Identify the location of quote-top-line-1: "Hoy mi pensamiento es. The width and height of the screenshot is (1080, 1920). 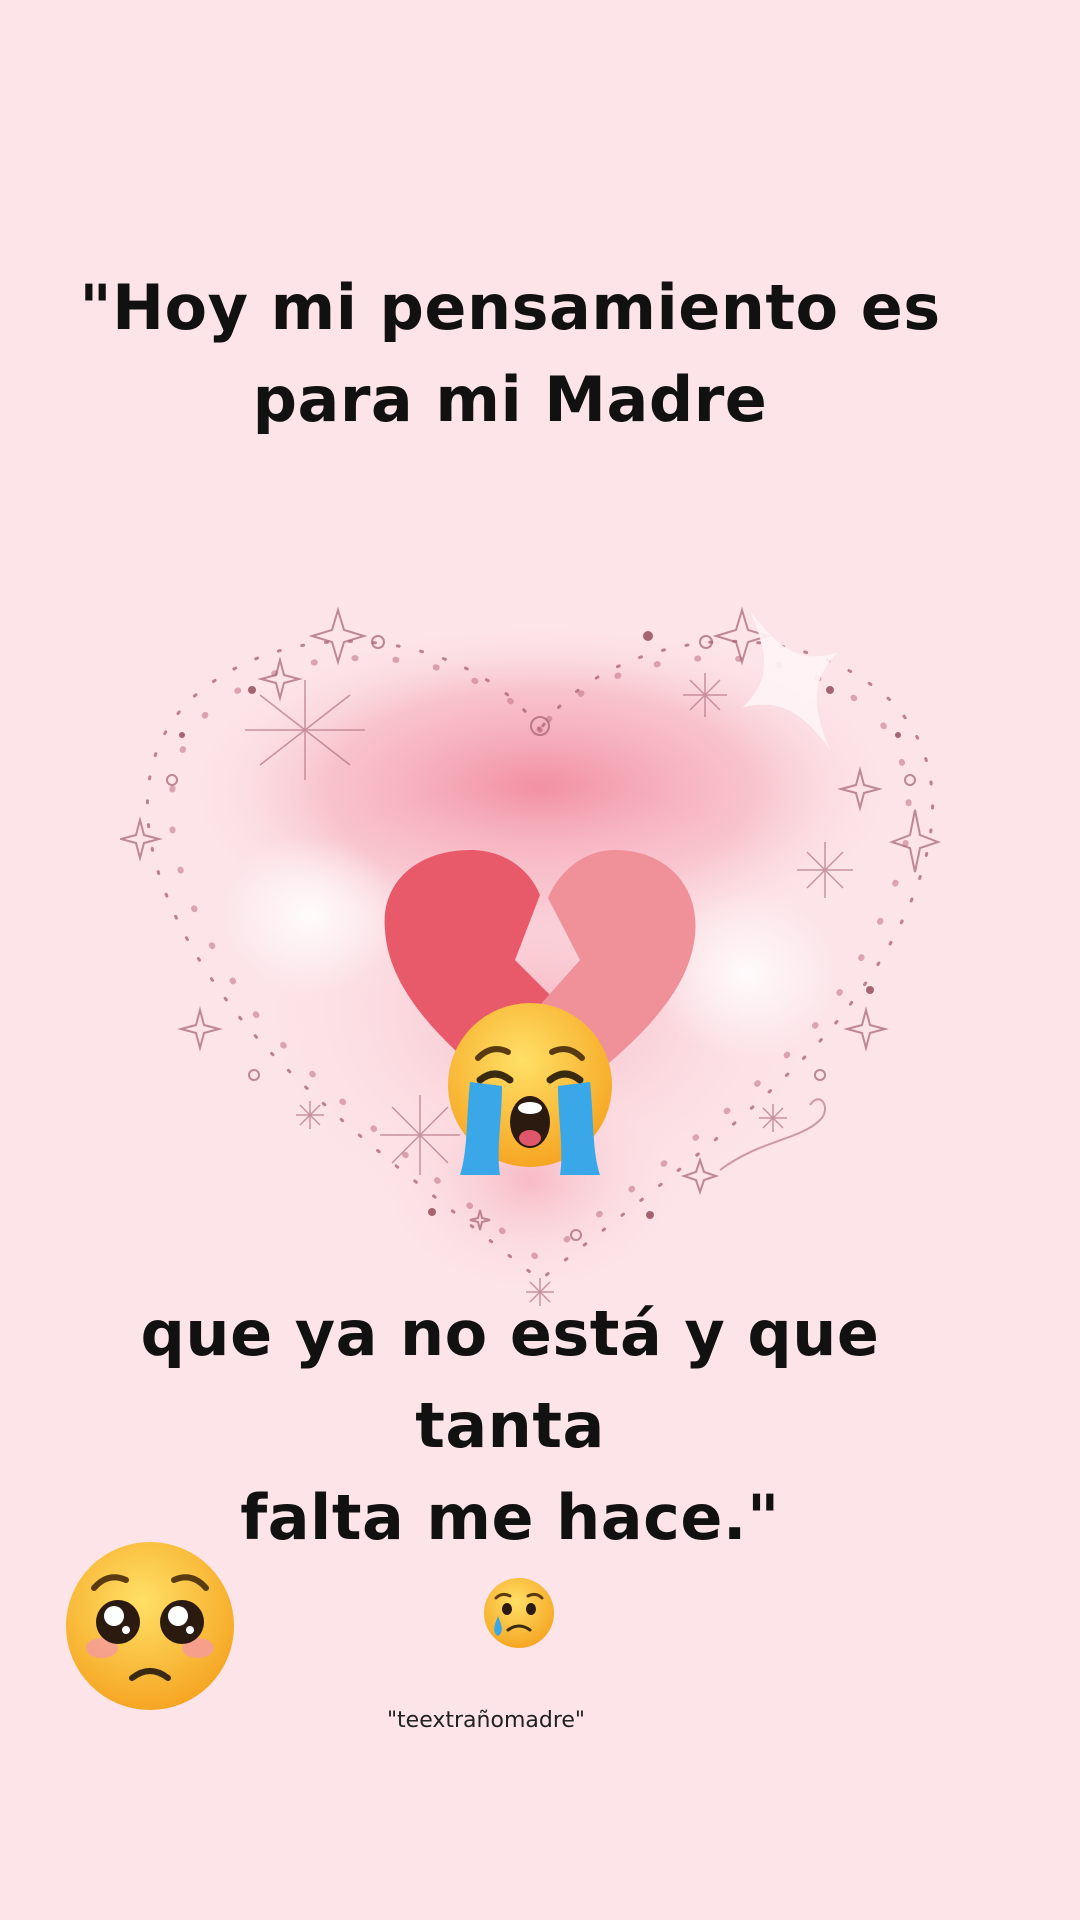
(510, 307).